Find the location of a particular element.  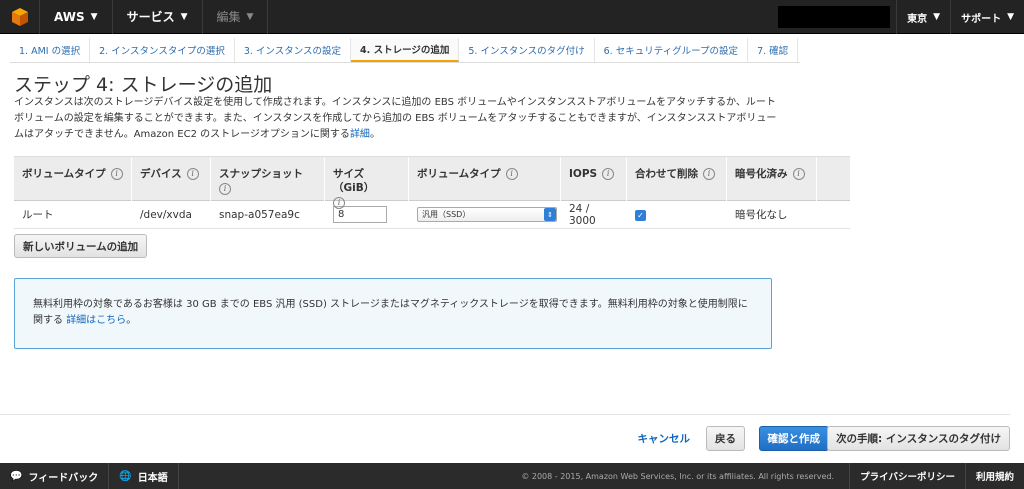

services-menu: サービス ▼ is located at coordinates (158, 17).